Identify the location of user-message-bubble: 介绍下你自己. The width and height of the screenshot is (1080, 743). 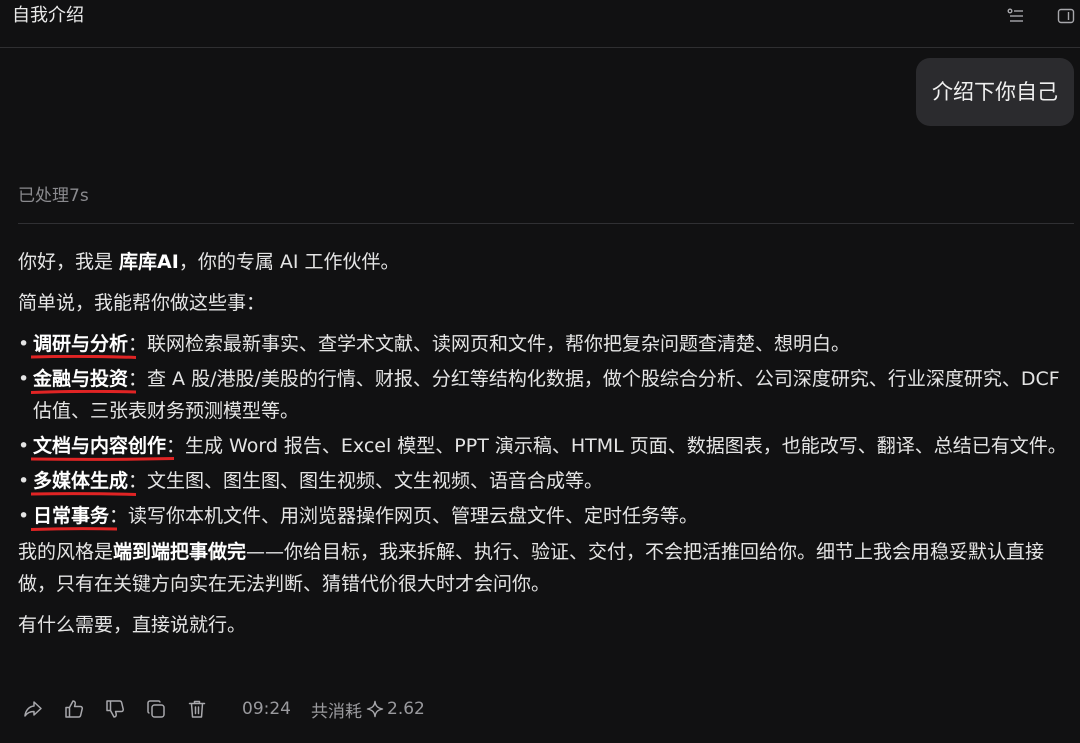
(995, 92).